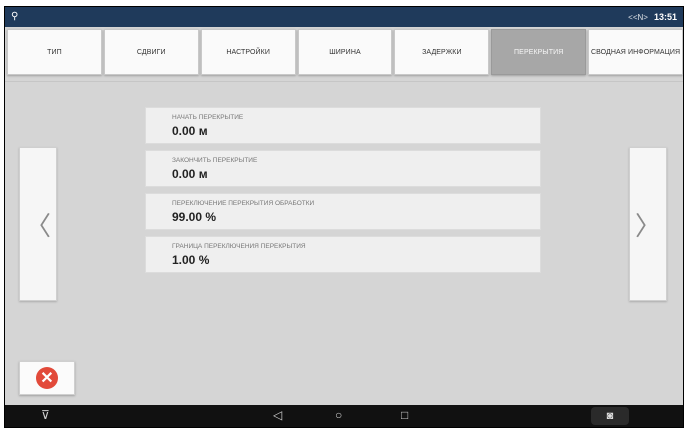  I want to click on tab-label: СВОДНАЯ ИНФОРМАЦИЯ, so click(635, 52).